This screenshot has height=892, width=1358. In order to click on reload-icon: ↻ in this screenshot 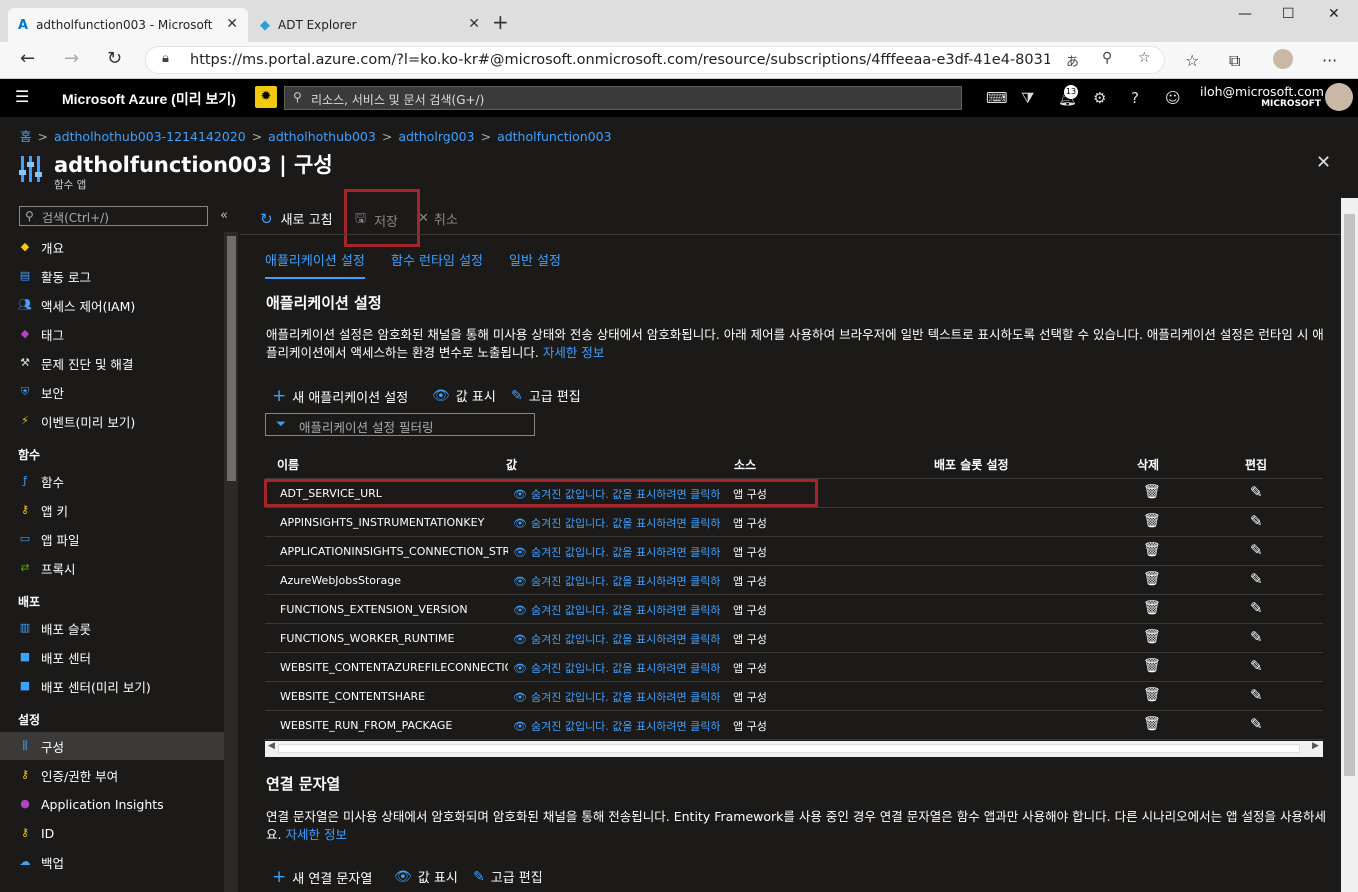, I will do `click(114, 58)`.